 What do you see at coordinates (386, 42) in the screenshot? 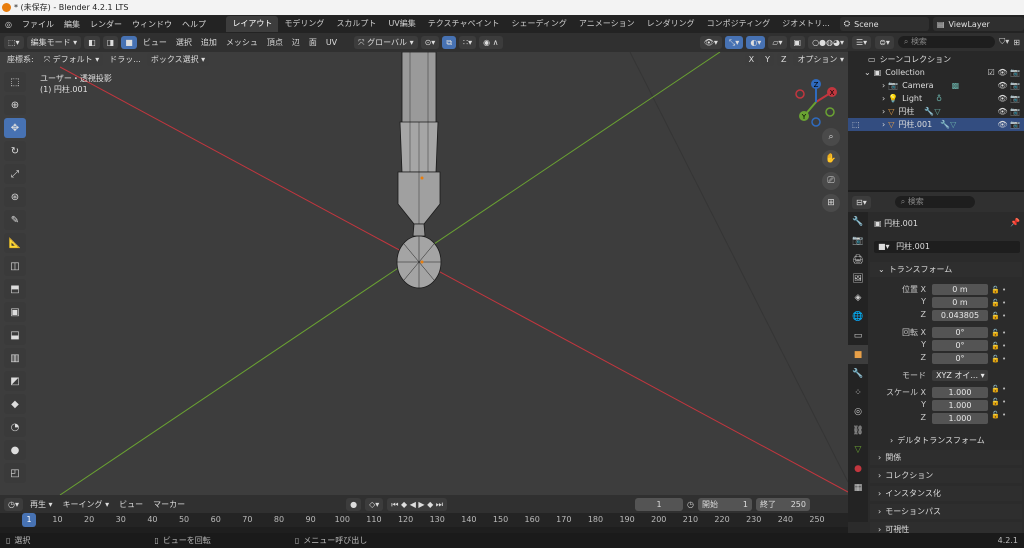
I see `orientation-selector: ⤧ グローバル ▾` at bounding box center [386, 42].